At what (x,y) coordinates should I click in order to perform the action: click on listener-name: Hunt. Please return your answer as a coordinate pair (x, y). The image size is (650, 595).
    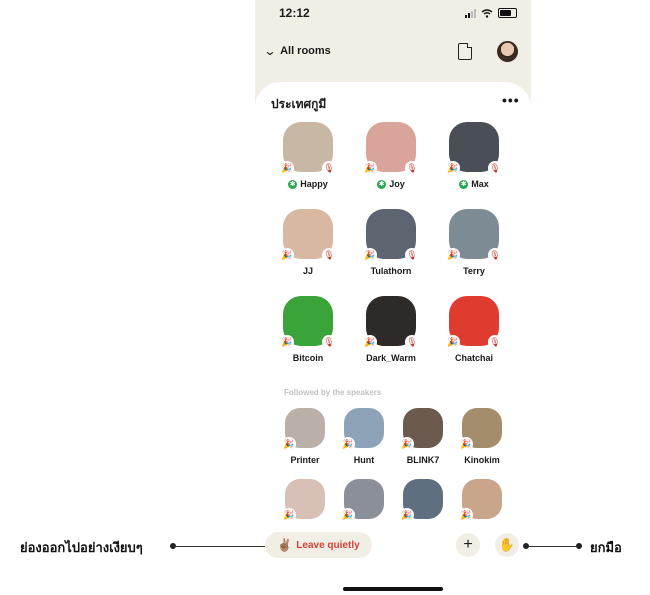
    Looking at the image, I should click on (364, 460).